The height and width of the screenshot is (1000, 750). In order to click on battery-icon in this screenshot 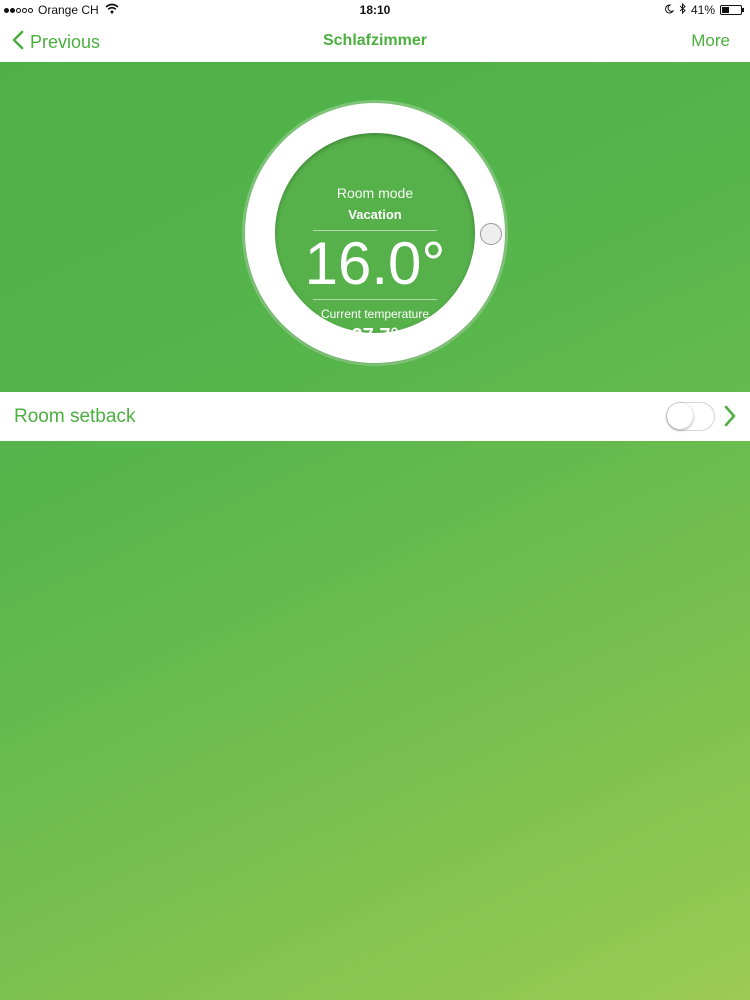, I will do `click(732, 10)`.